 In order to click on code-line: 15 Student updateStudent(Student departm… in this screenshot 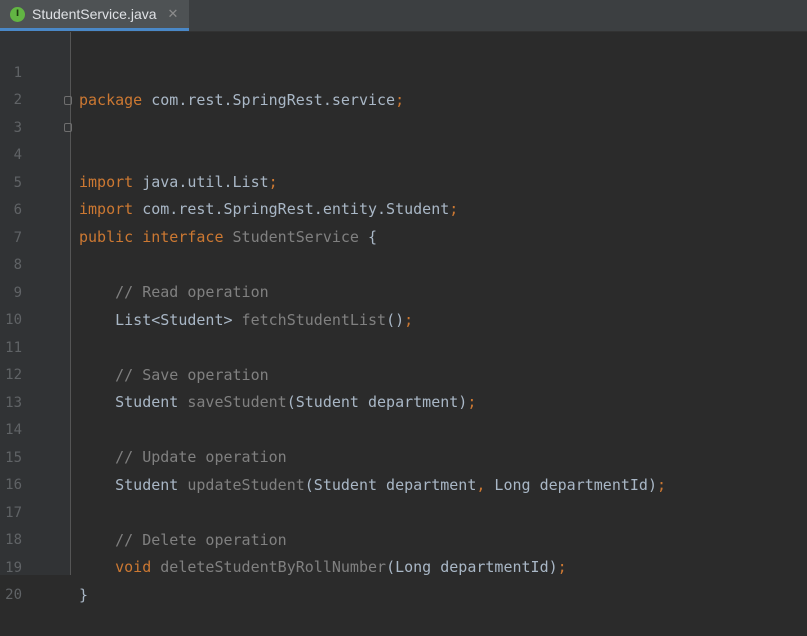, I will do `click(403, 456)`.